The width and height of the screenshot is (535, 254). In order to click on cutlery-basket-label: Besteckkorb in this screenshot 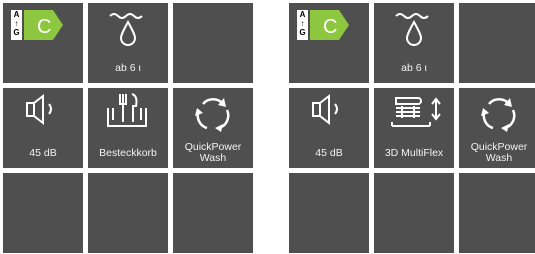, I will do `click(128, 153)`.